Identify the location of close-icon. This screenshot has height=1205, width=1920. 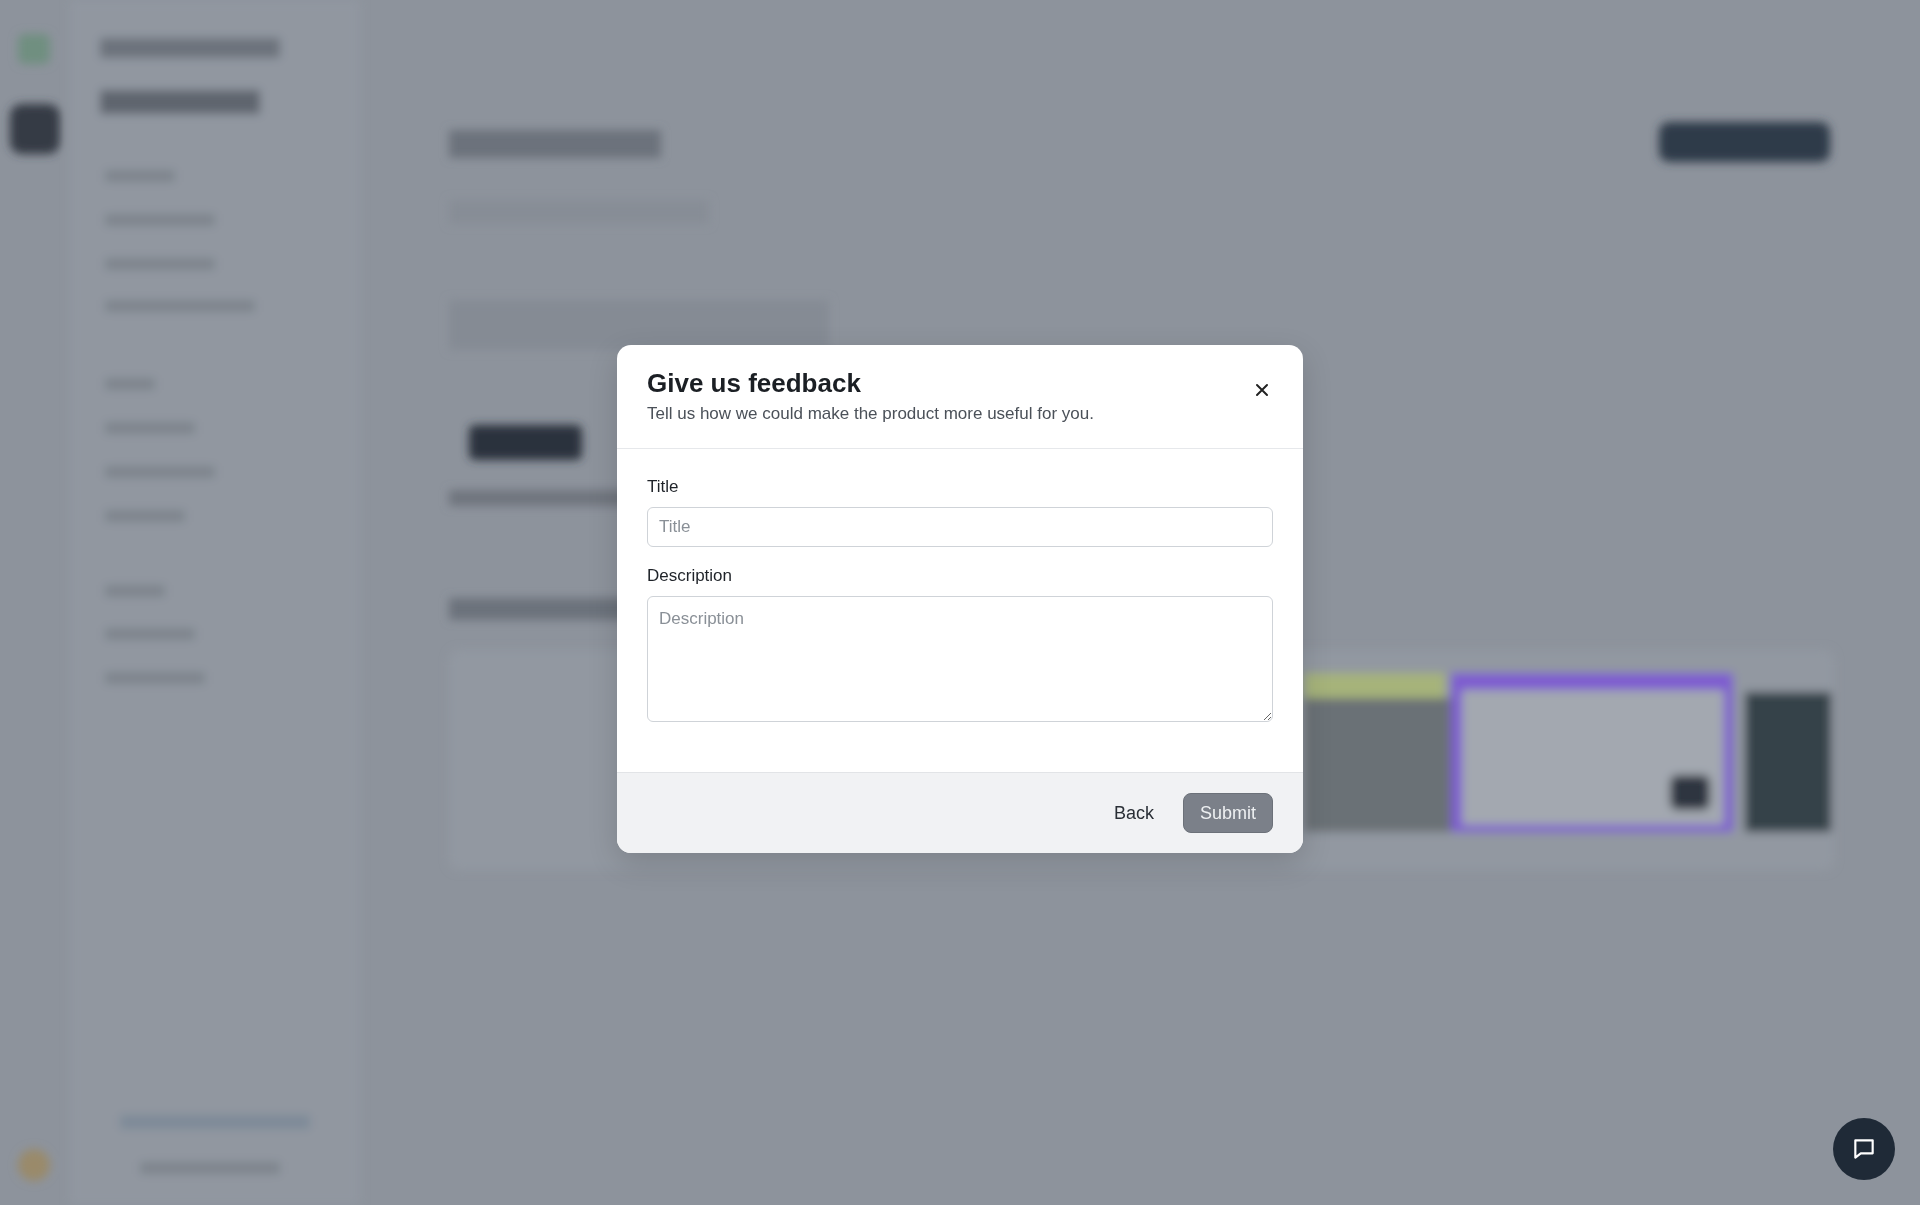
(1262, 390).